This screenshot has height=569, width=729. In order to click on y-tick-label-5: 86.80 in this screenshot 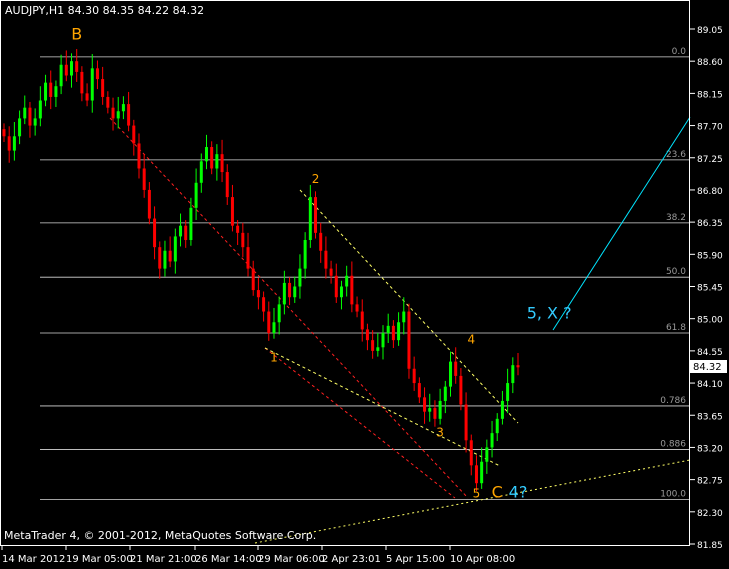, I will do `click(710, 192)`.